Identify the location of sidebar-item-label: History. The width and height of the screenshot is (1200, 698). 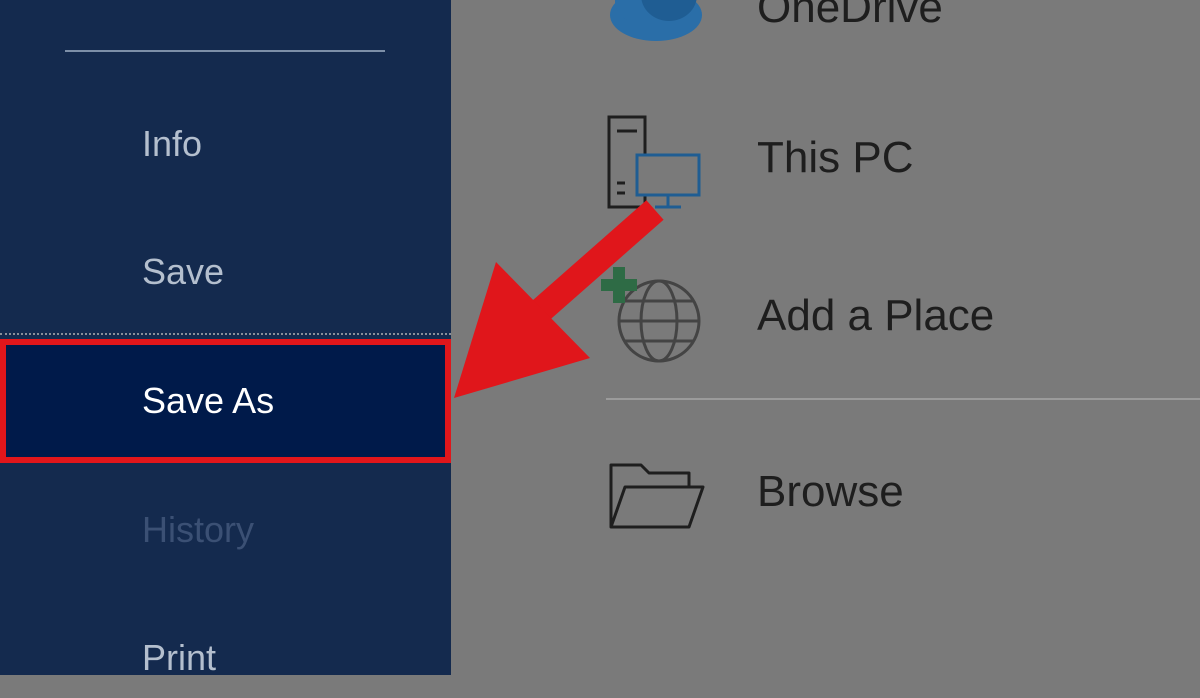
(198, 529).